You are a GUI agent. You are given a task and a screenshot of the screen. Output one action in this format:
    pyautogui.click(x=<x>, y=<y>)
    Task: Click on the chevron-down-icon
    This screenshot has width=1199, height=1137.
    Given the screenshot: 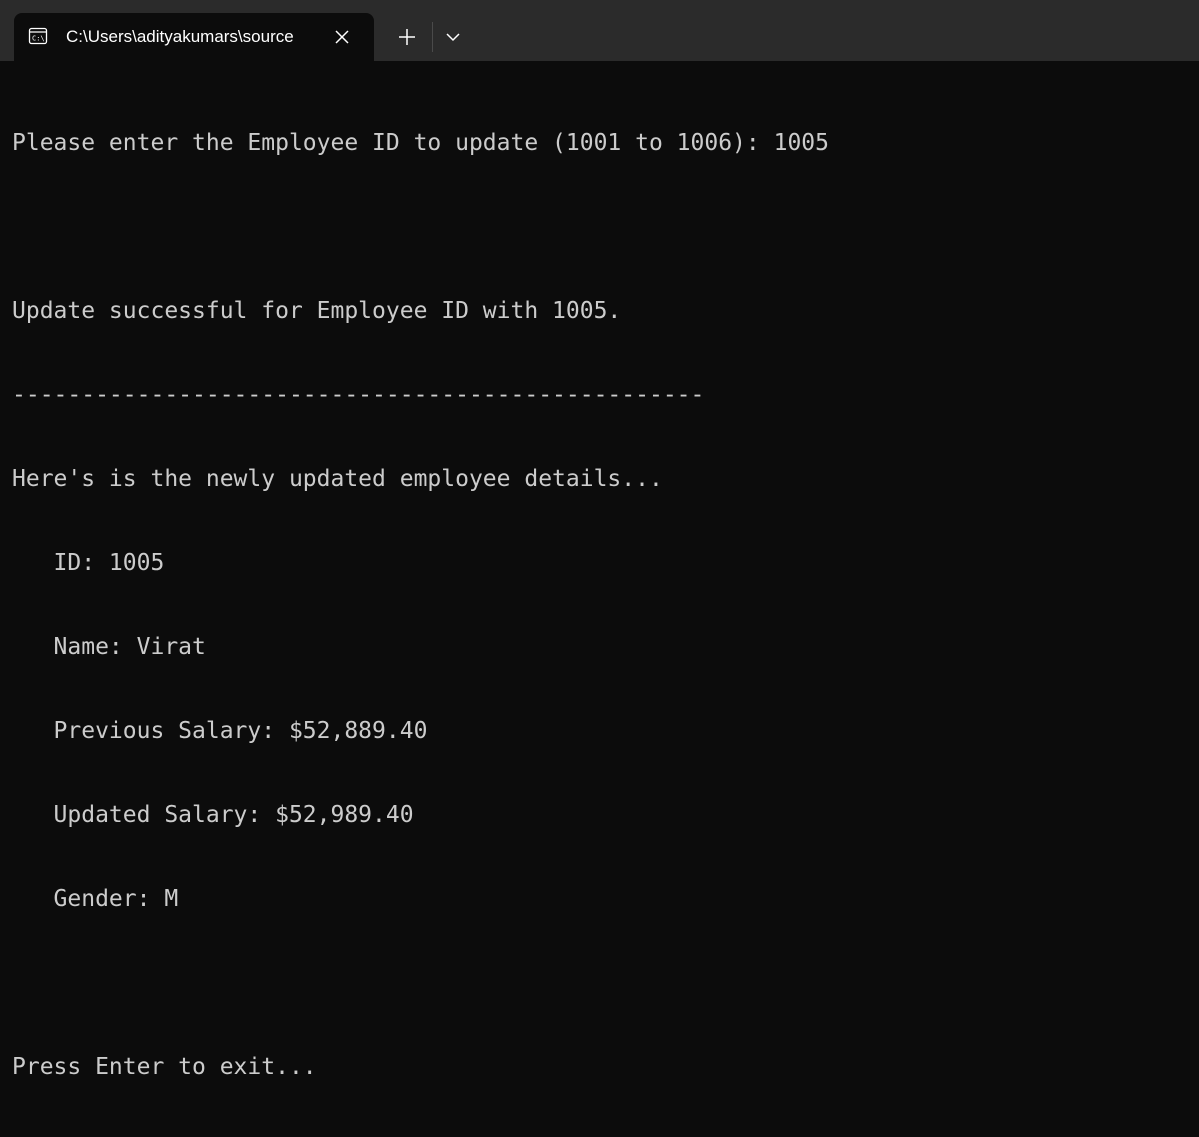 What is the action you would take?
    pyautogui.click(x=453, y=37)
    